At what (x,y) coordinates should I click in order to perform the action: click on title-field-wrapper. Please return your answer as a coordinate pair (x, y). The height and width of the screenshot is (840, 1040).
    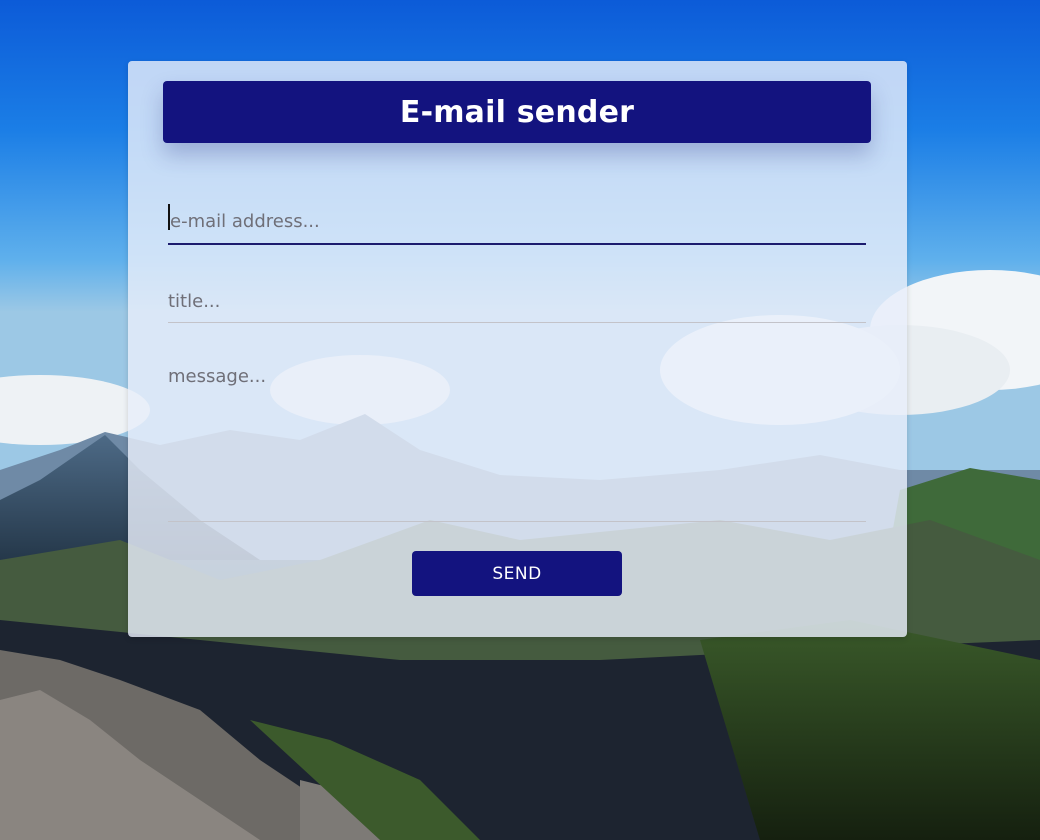
    Looking at the image, I should click on (517, 302).